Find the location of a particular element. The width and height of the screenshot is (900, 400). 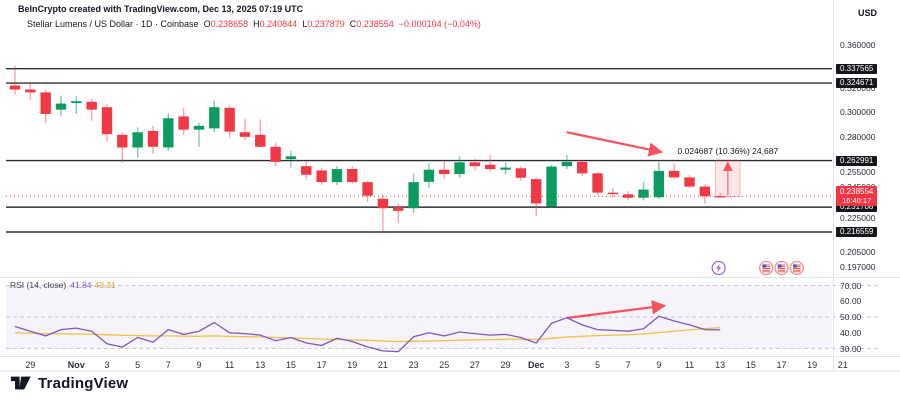

tradingview-logo-icon is located at coordinates (20, 383).